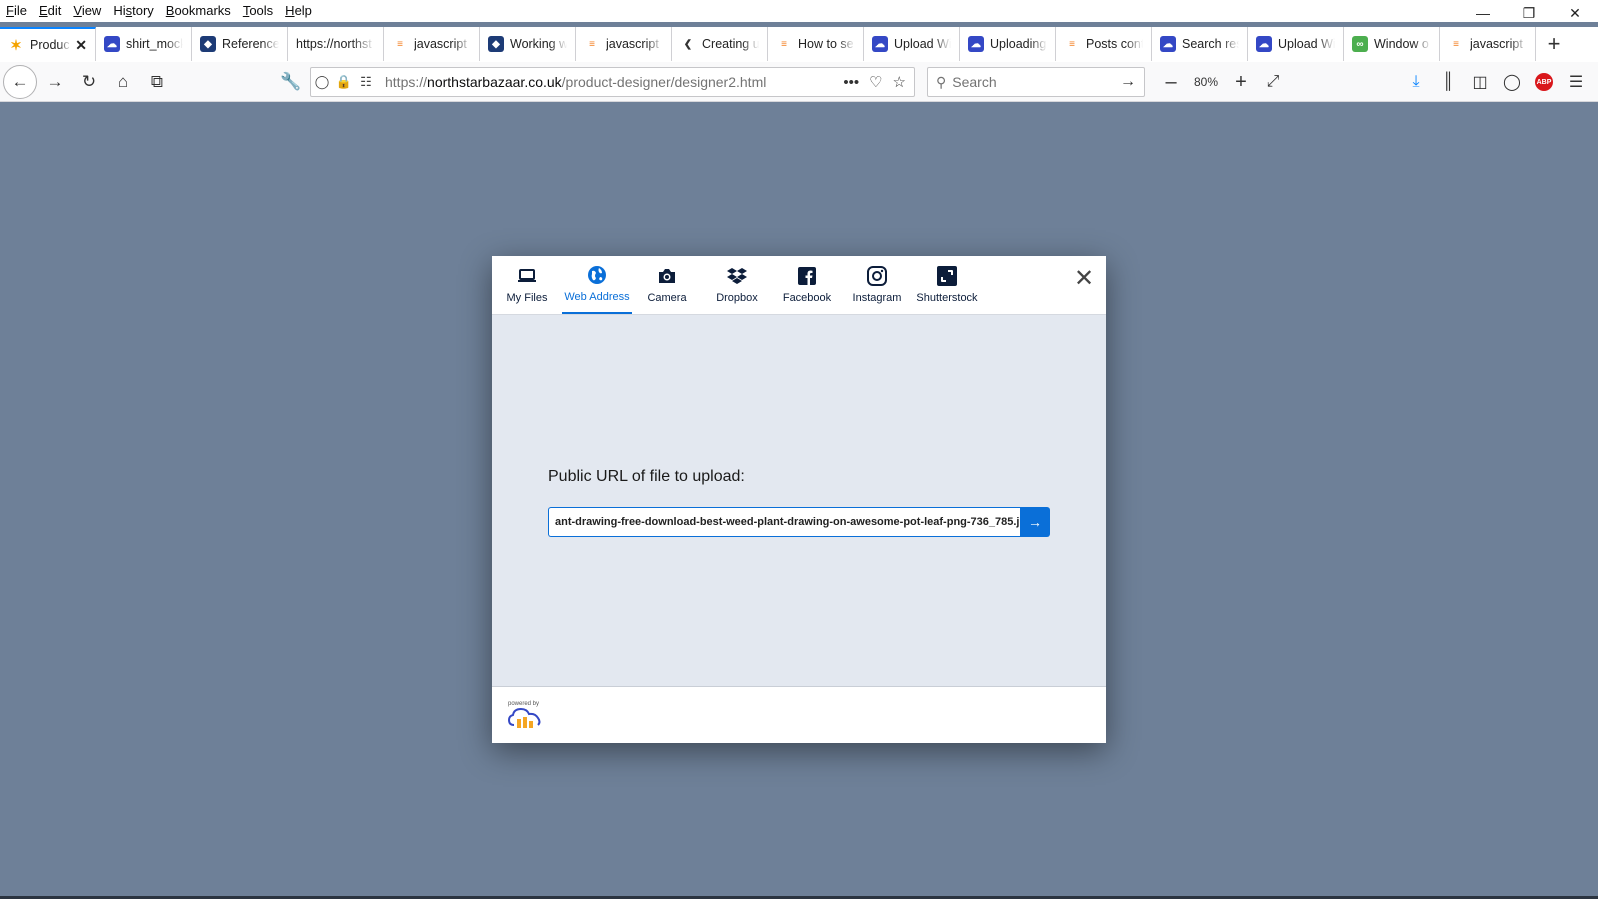  Describe the element at coordinates (1512, 82) in the screenshot. I see `account-icon: ◯` at that location.